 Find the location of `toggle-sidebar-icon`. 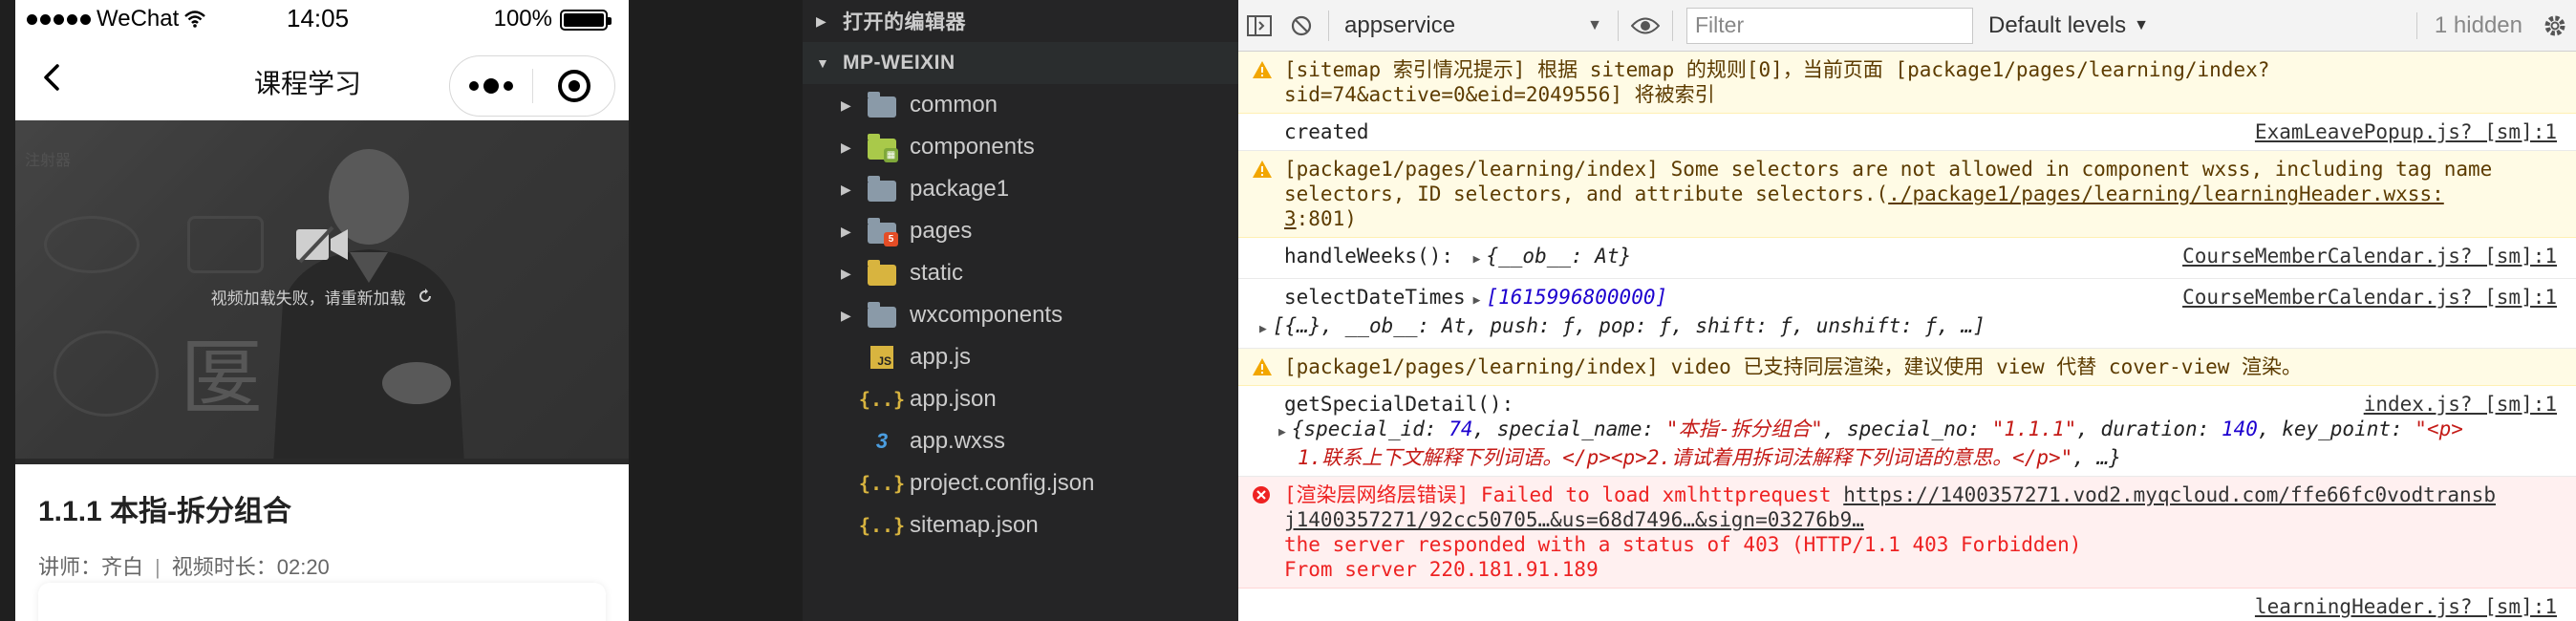

toggle-sidebar-icon is located at coordinates (1259, 25).